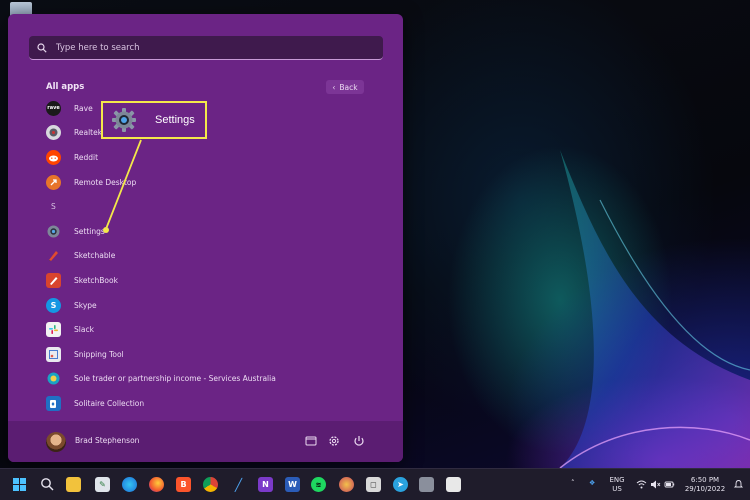 The image size is (750, 500). Describe the element at coordinates (53, 378) in the screenshot. I see `services-australia-icon` at that location.